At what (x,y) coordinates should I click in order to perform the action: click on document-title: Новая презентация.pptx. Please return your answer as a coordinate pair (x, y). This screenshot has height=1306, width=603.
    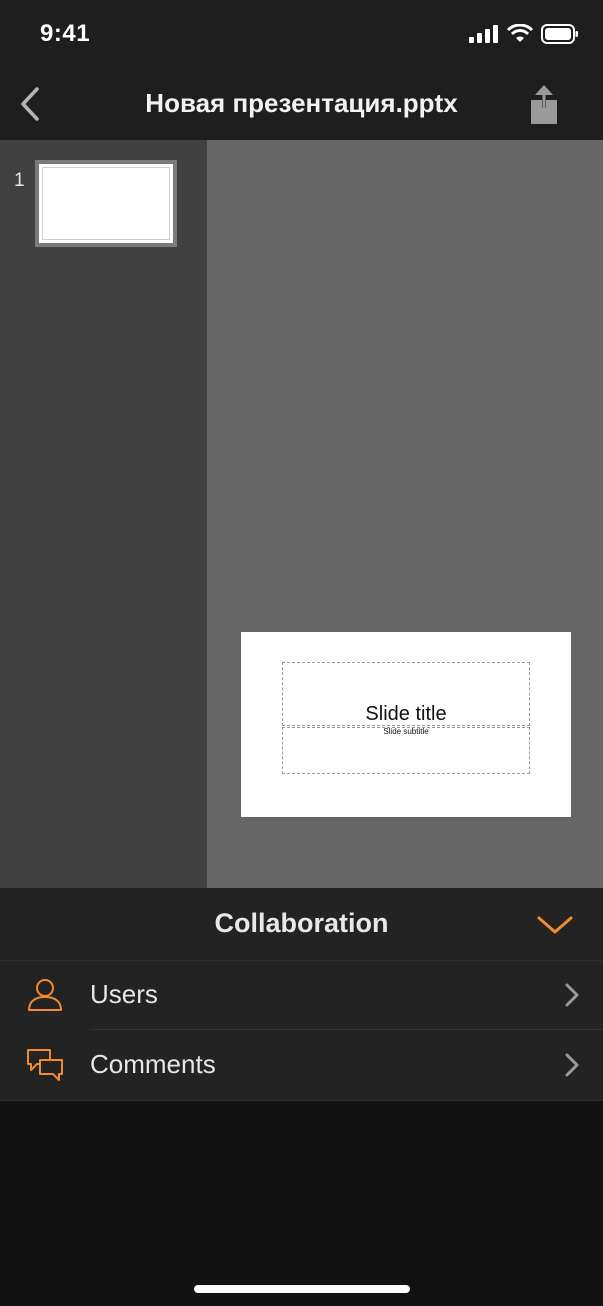
    Looking at the image, I should click on (301, 103).